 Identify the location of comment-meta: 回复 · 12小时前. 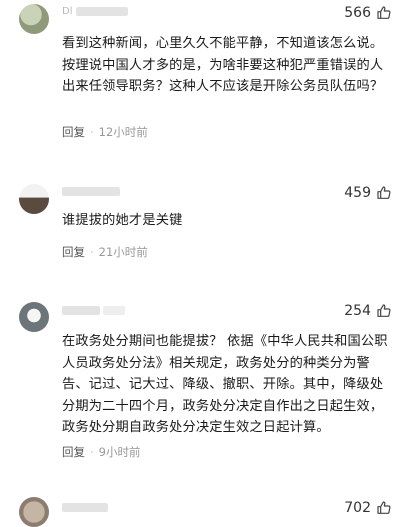
(105, 132).